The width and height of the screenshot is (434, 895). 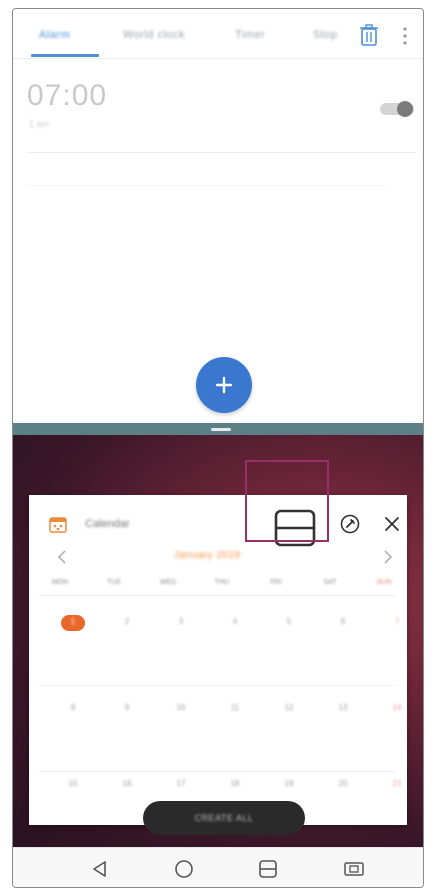 What do you see at coordinates (325, 35) in the screenshot?
I see `tab-stopwatch: Stop` at bounding box center [325, 35].